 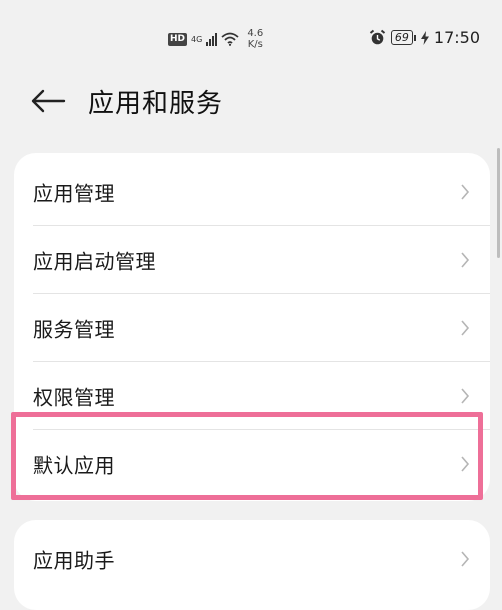 I want to click on network-type-label: 4G, so click(x=197, y=39).